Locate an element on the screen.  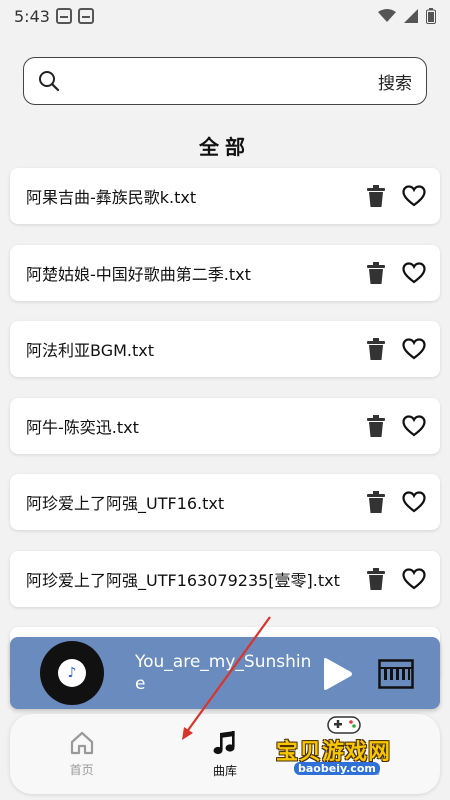
play-icon is located at coordinates (337, 674).